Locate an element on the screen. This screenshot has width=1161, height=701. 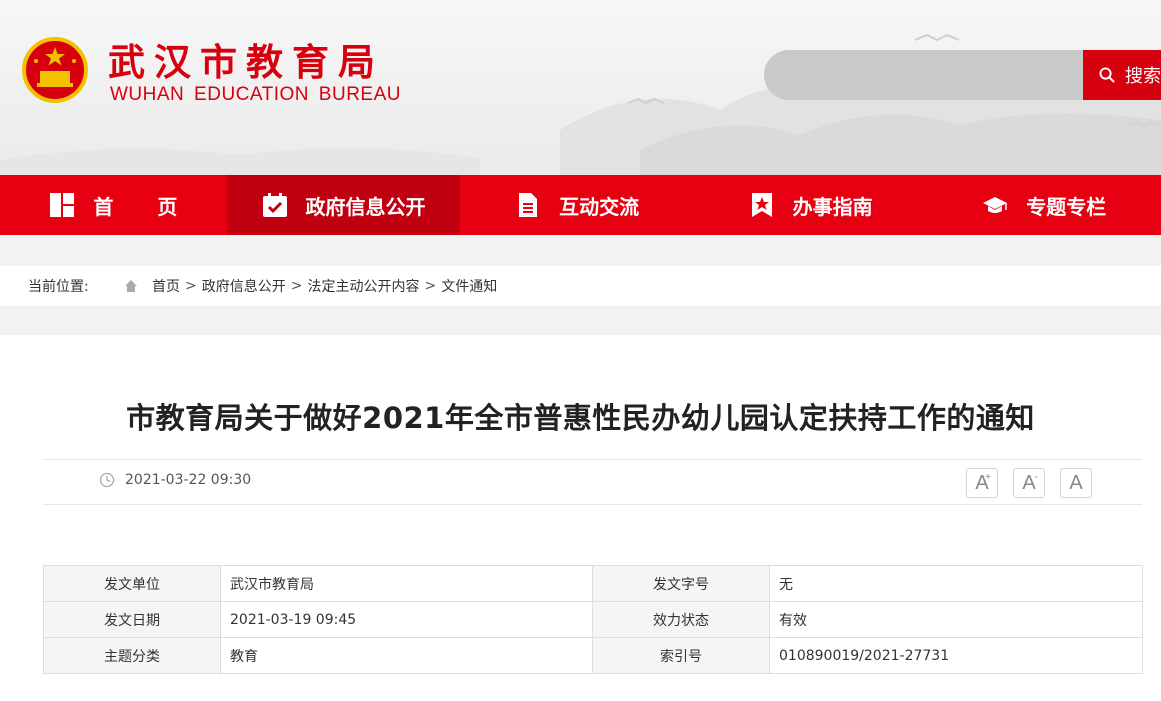
table-key: 索引号 is located at coordinates (681, 655).